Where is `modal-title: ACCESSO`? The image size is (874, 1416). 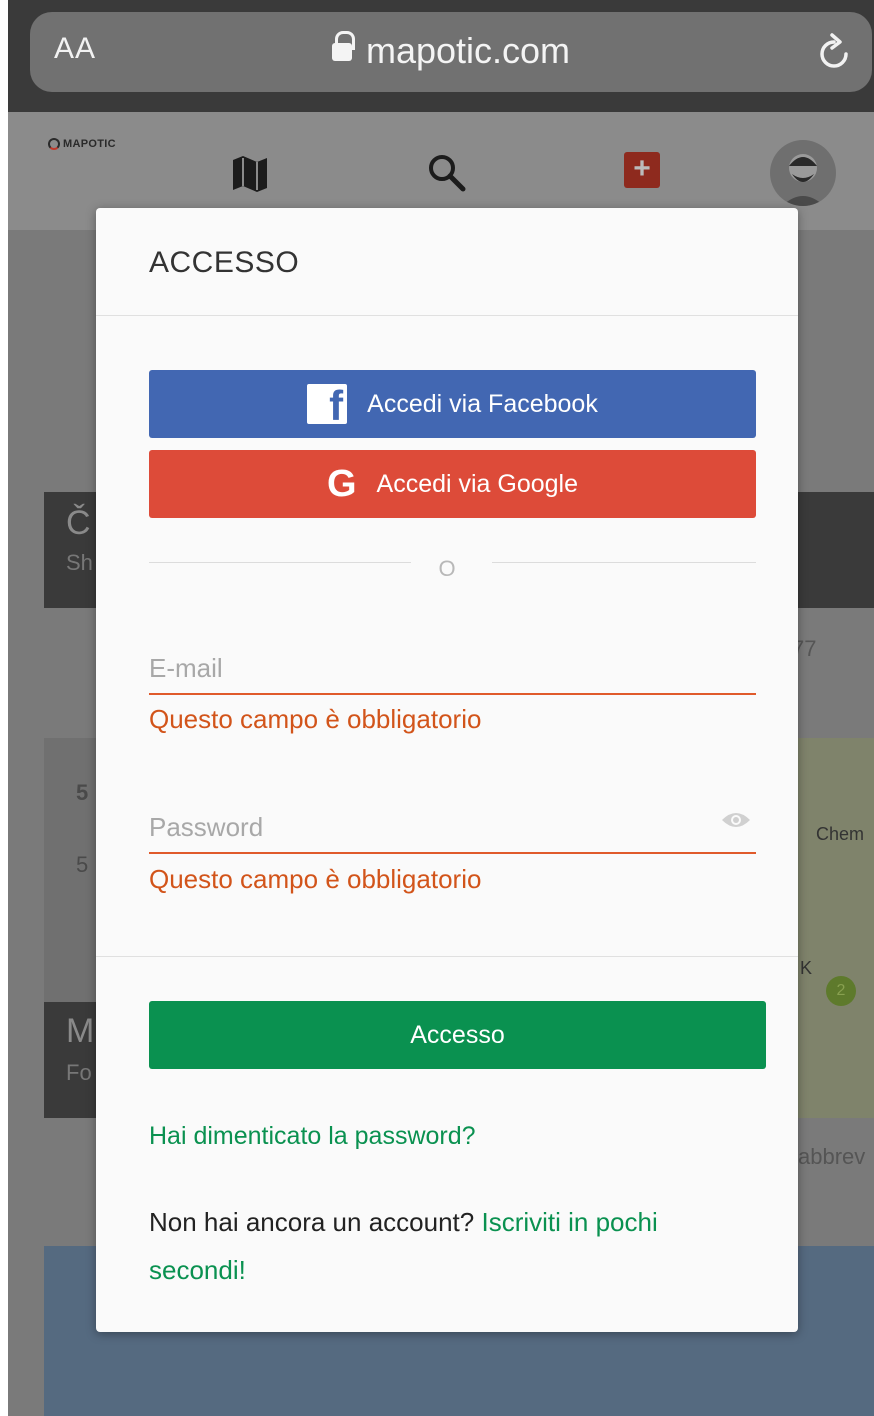 modal-title: ACCESSO is located at coordinates (224, 262).